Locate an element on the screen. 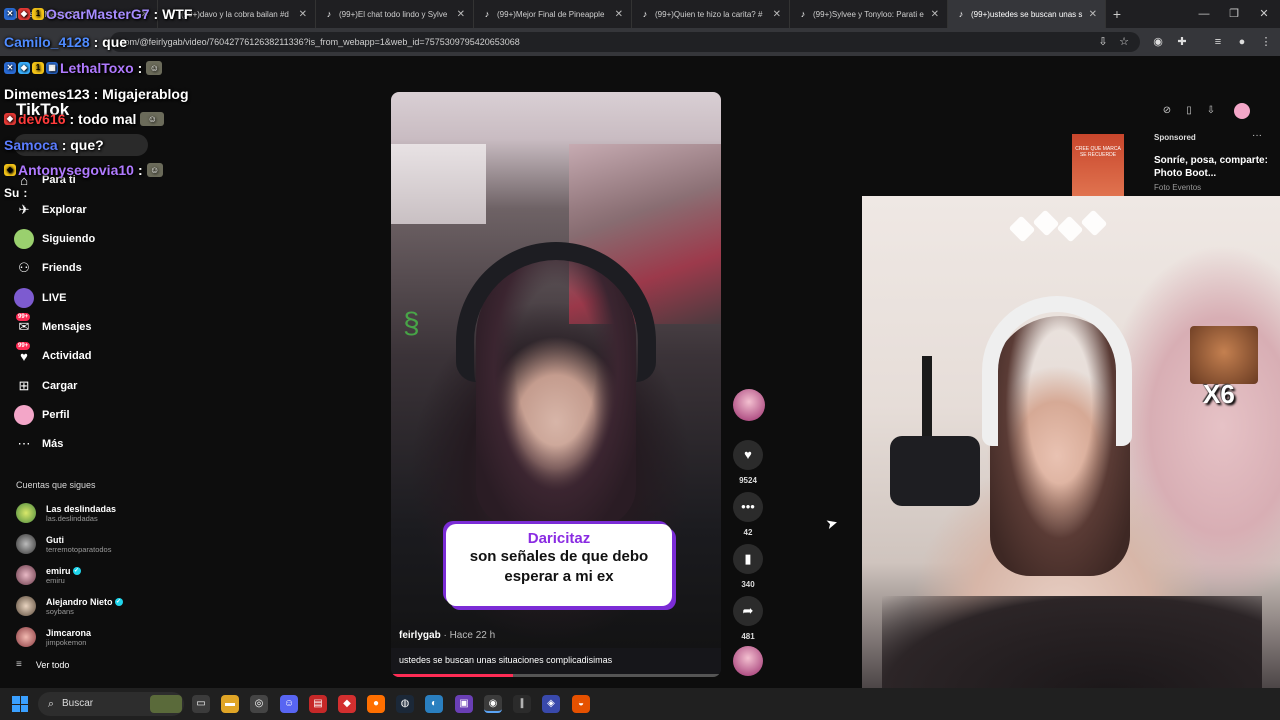 This screenshot has height=720, width=1280. nav-live: LIVE is located at coordinates (40, 298).